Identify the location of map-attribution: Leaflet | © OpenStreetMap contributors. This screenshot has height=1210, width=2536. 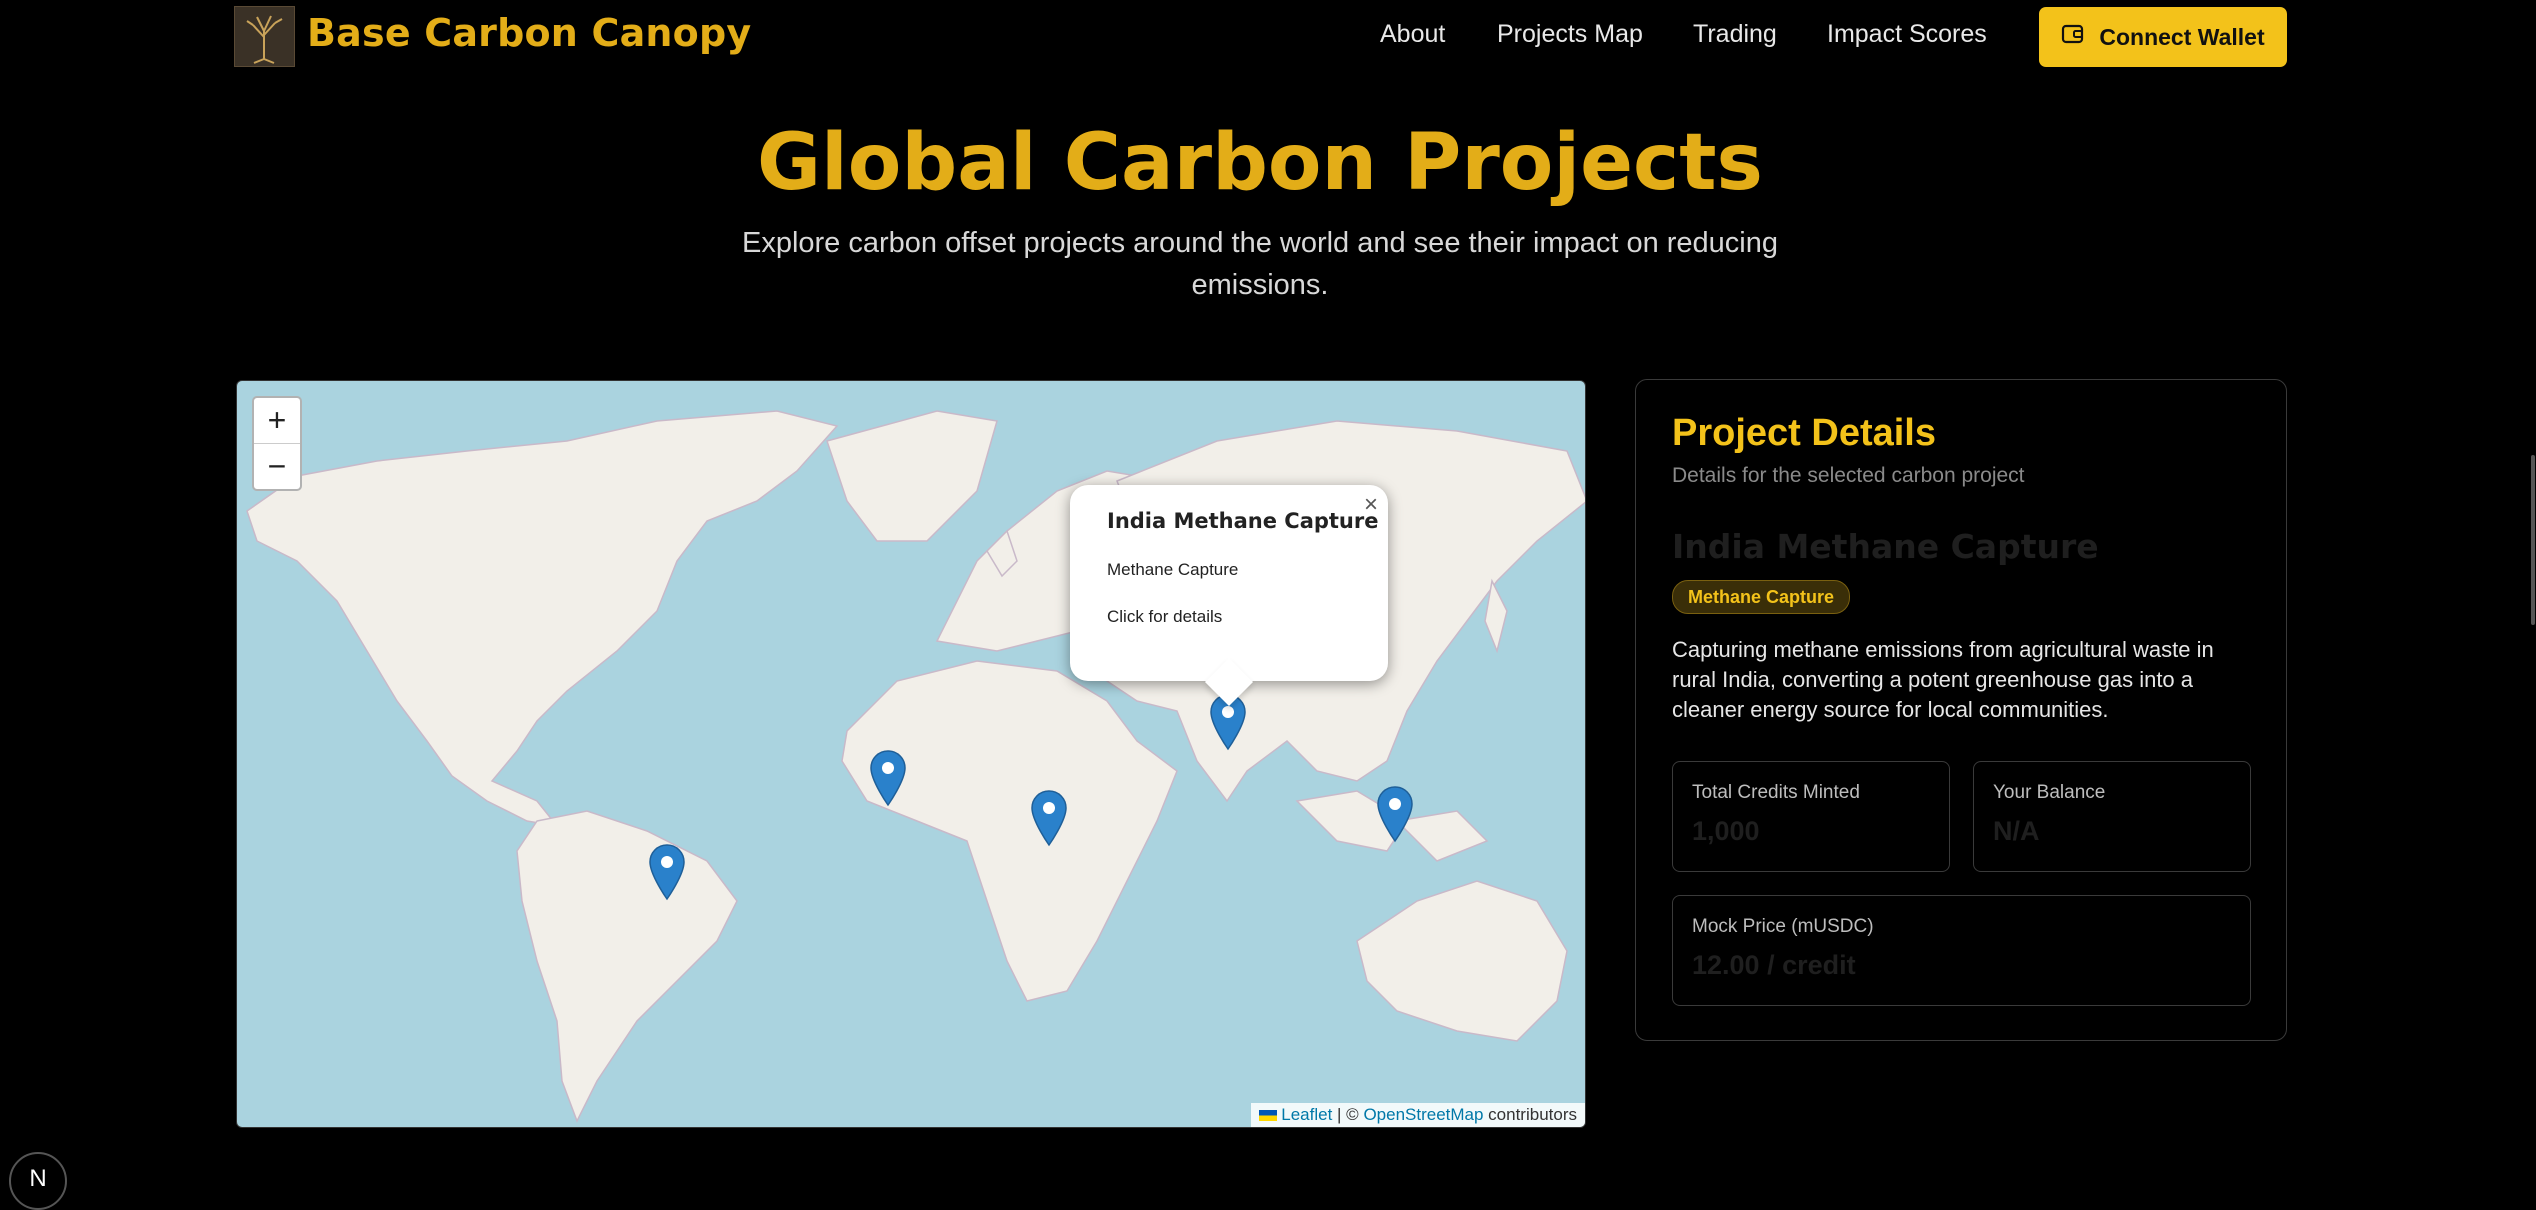
(1418, 1115).